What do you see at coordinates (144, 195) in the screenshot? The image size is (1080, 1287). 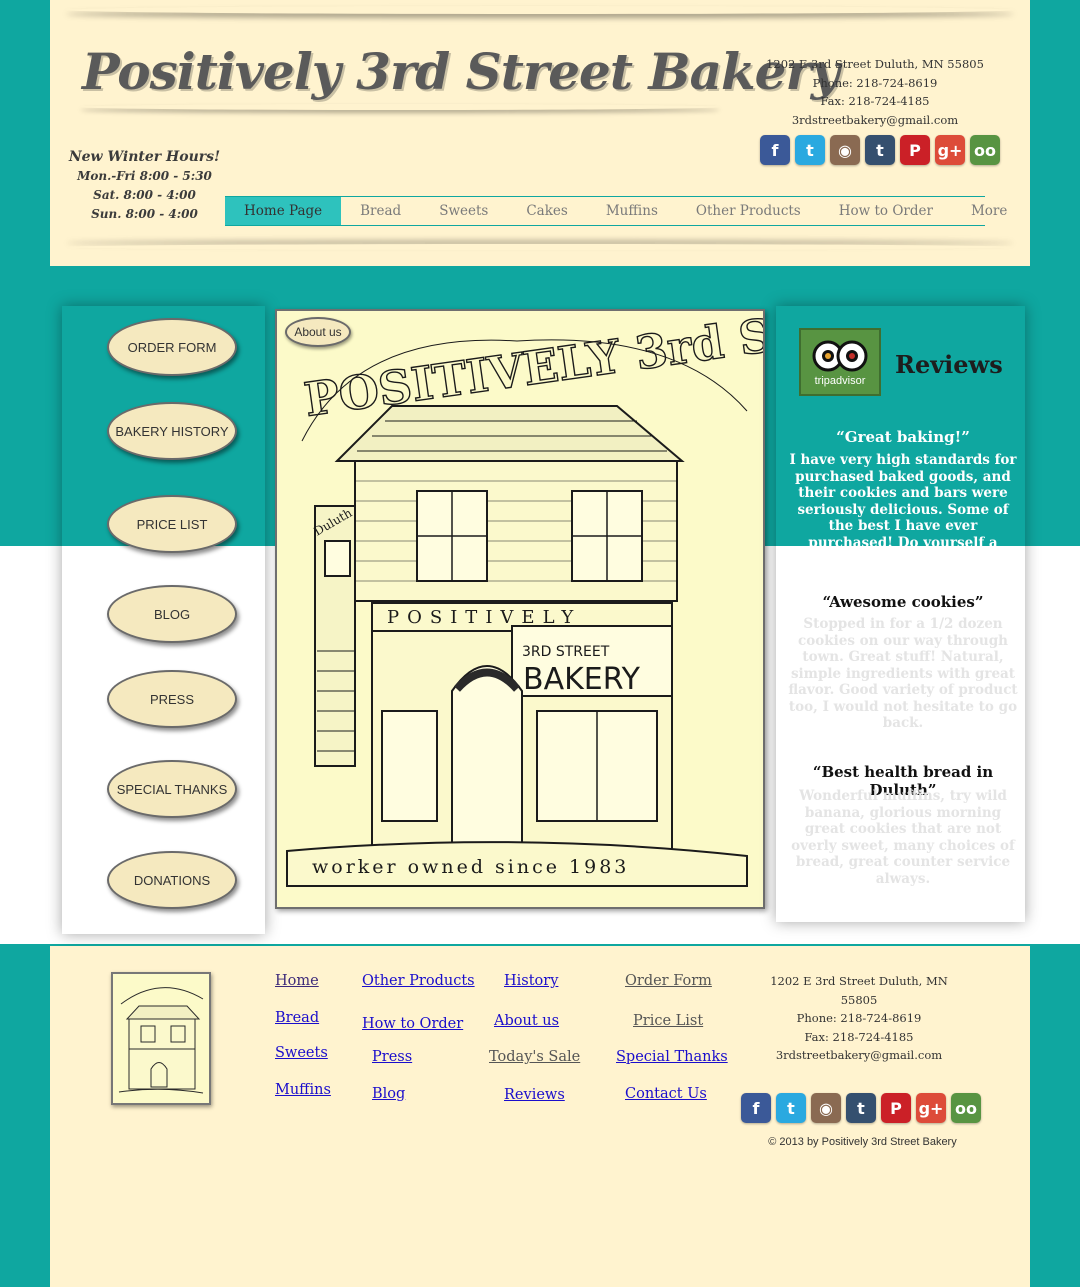 I see `hours-saturday: Sat. 8:00 - 4:00` at bounding box center [144, 195].